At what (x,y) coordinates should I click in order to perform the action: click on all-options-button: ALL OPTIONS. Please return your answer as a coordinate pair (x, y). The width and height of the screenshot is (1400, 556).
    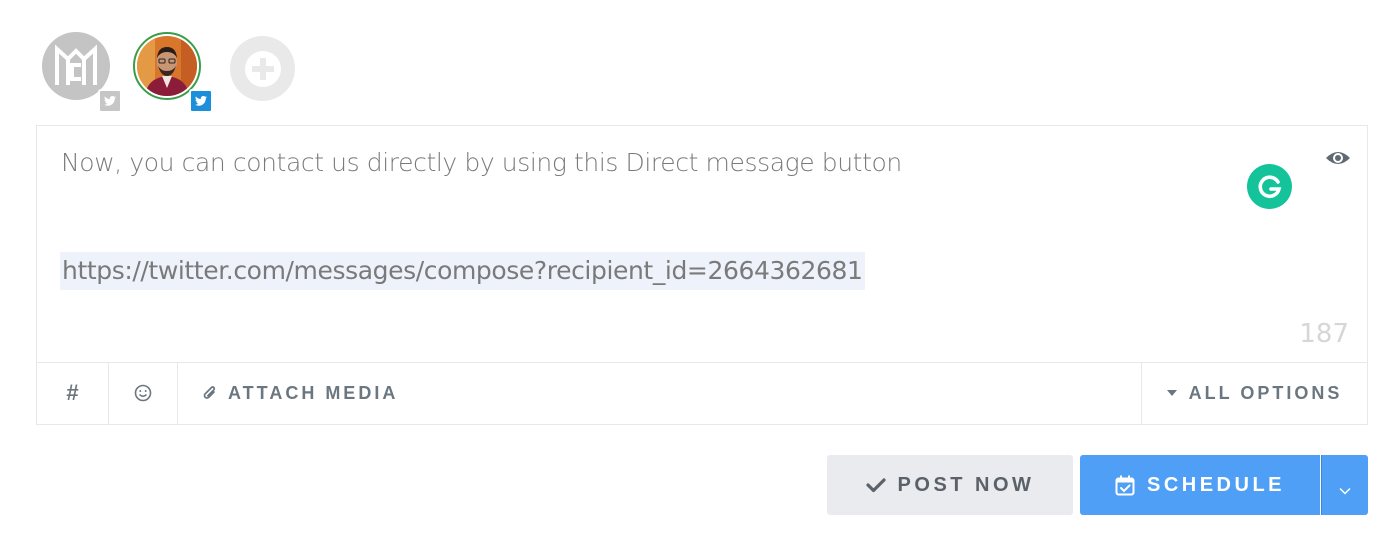
    Looking at the image, I should click on (1254, 393).